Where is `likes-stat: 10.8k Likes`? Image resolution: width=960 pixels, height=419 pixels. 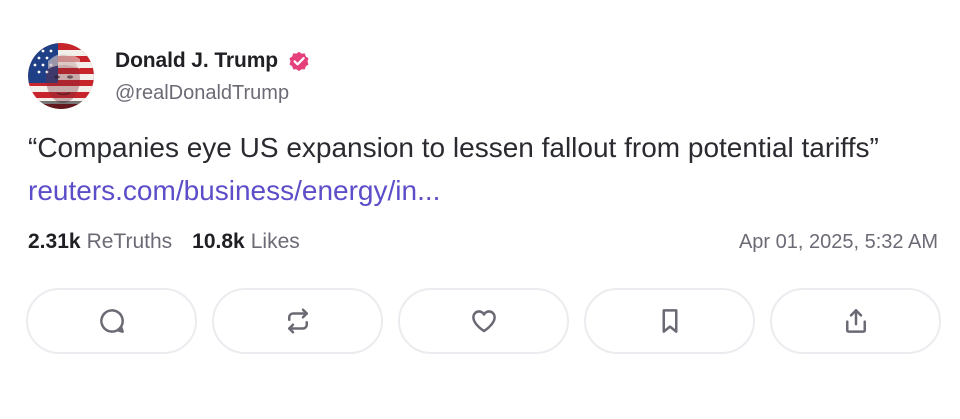
likes-stat: 10.8k Likes is located at coordinates (246, 242).